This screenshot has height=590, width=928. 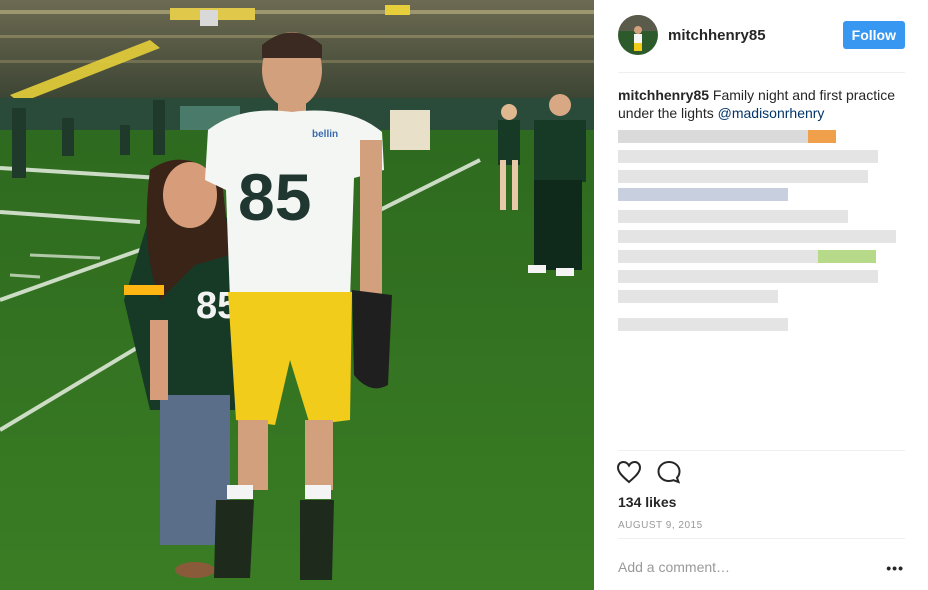 I want to click on post-actions, so click(x=649, y=474).